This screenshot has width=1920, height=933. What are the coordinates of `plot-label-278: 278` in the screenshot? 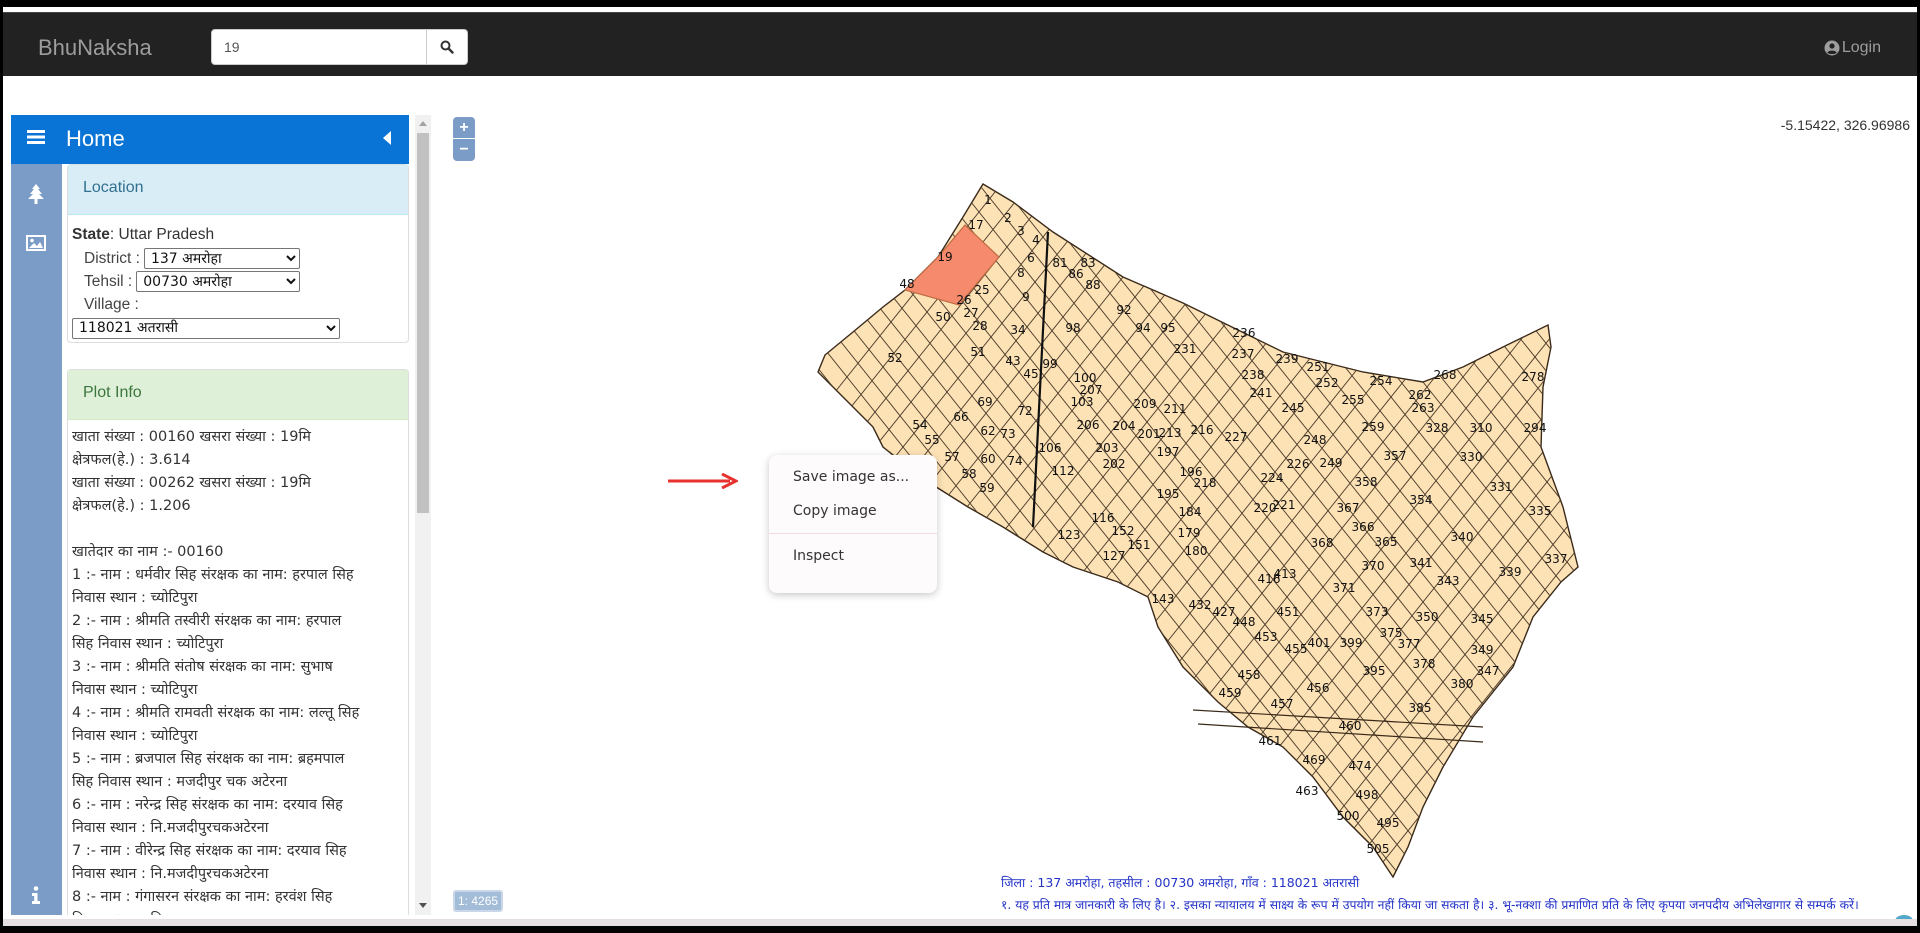 It's located at (1533, 377).